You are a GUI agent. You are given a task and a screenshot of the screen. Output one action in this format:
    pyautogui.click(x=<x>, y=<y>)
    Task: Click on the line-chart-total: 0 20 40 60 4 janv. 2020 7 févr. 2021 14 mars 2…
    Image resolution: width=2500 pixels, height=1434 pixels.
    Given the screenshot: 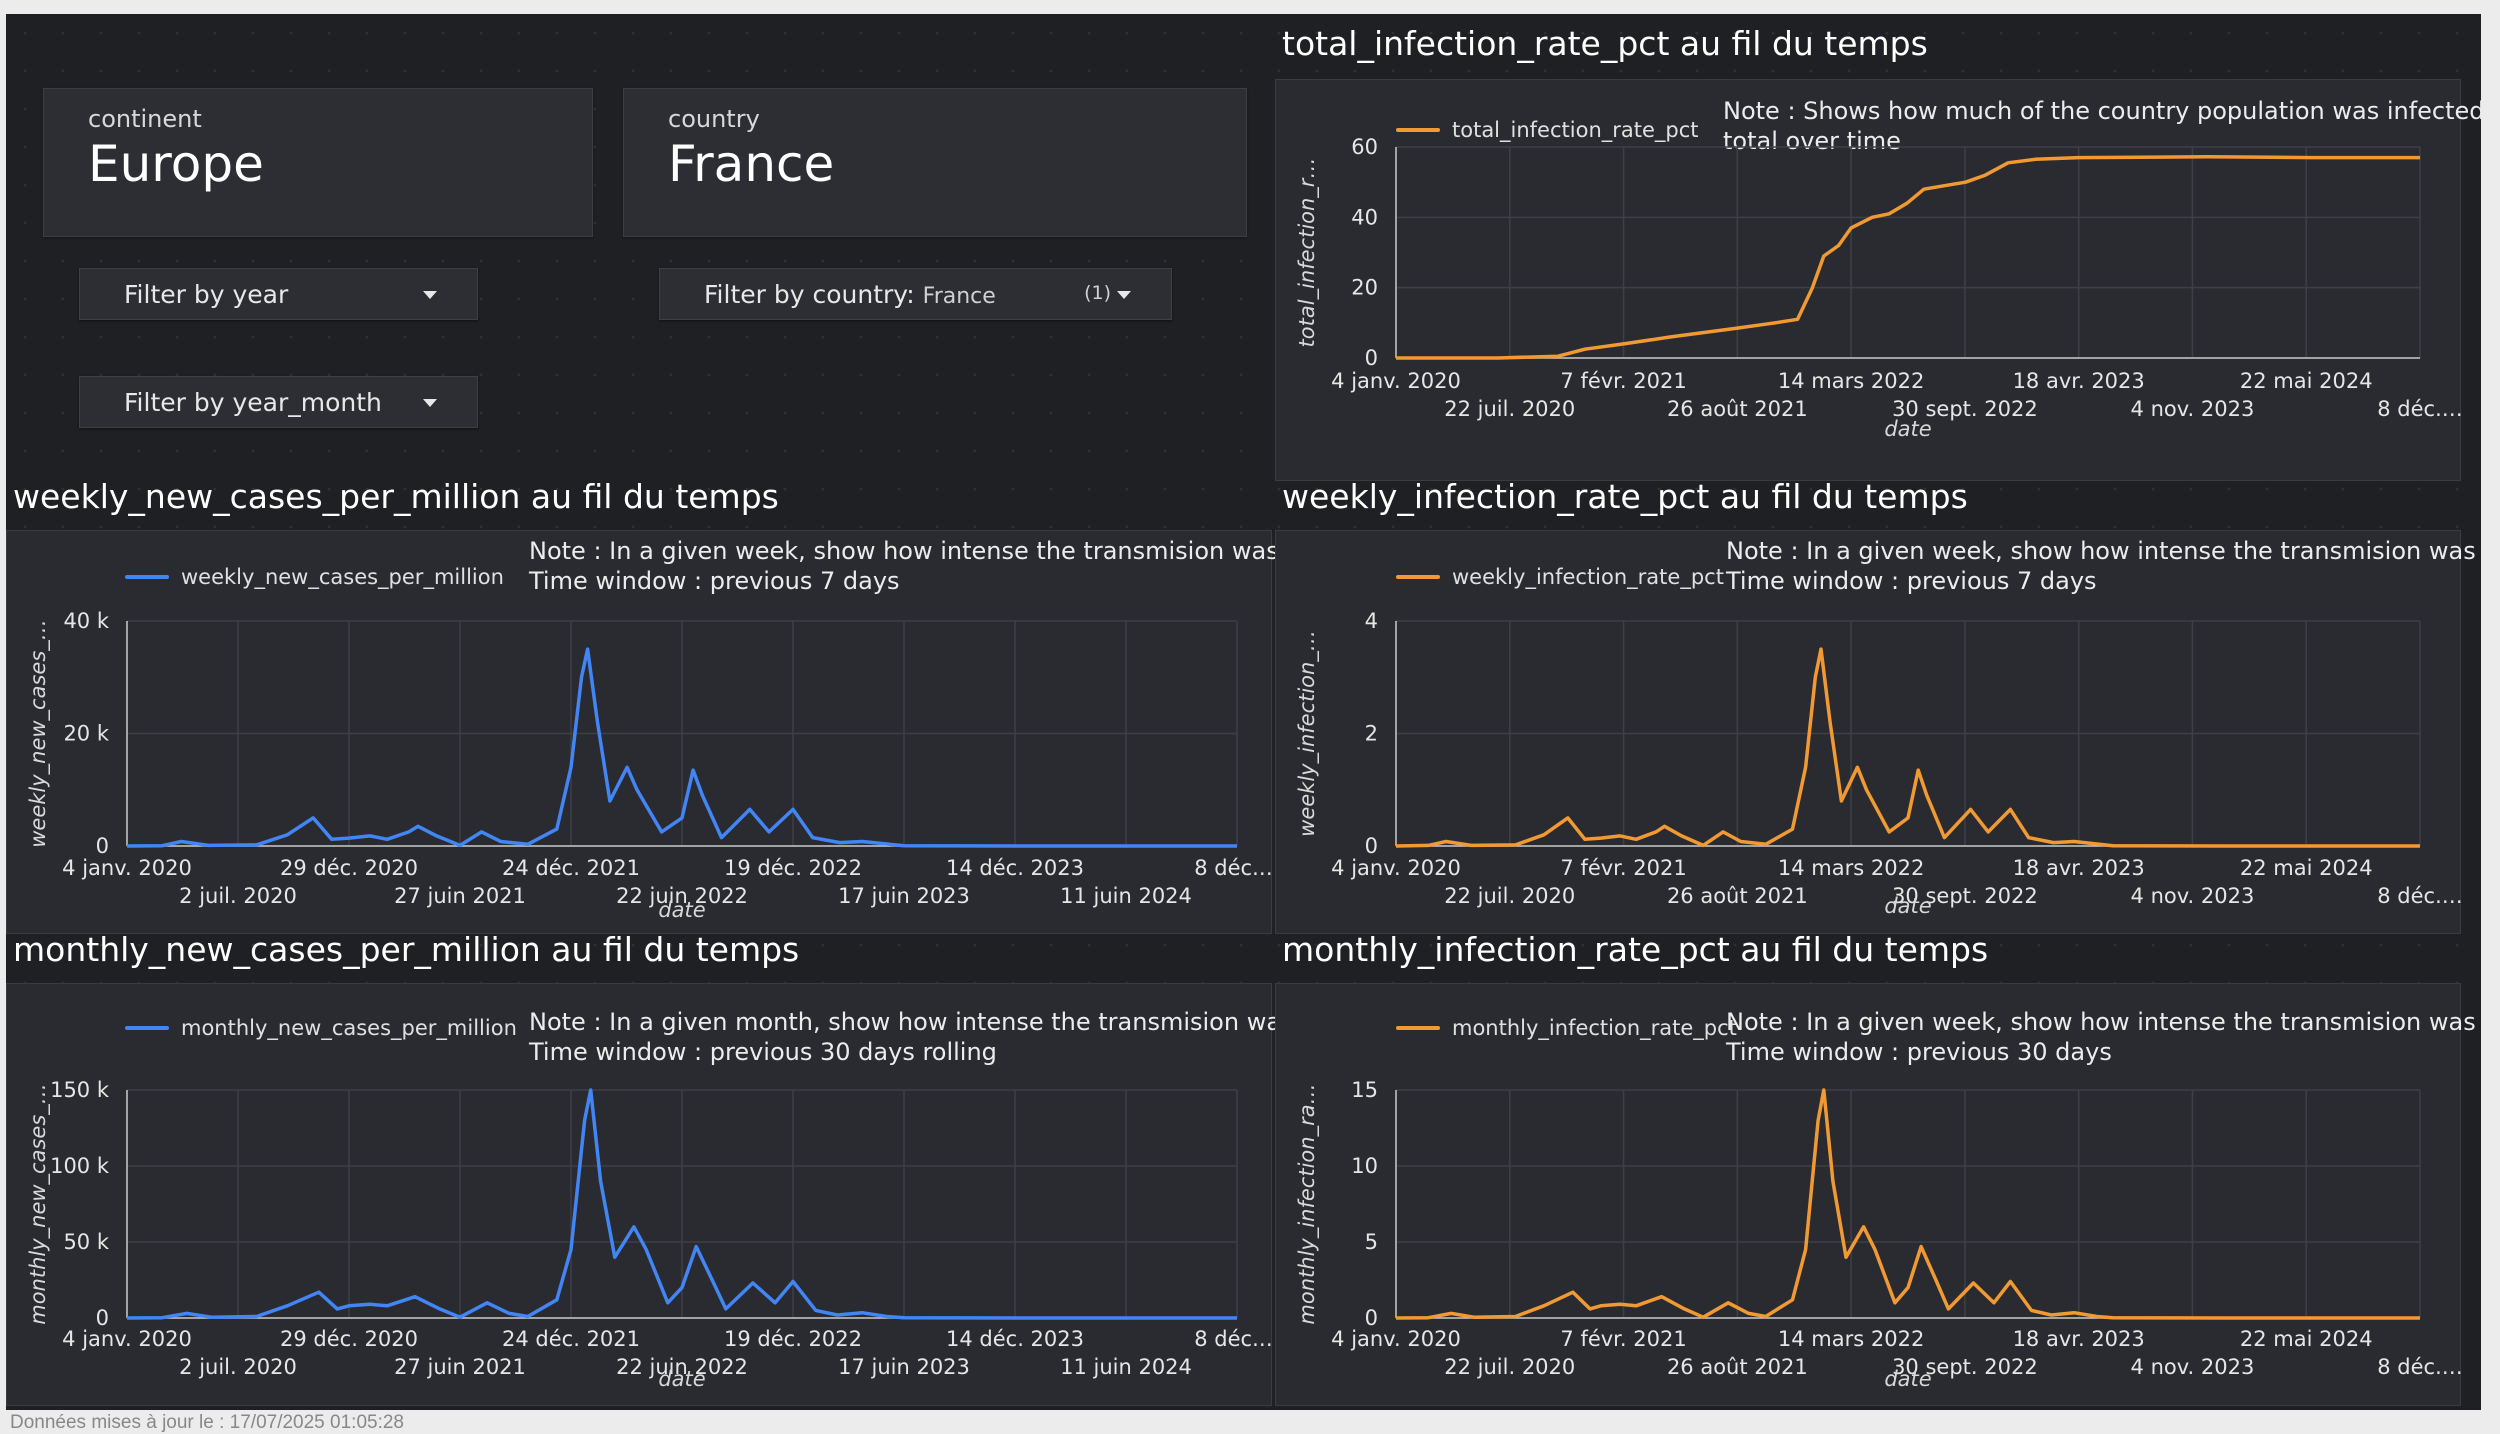 What is the action you would take?
    pyautogui.click(x=1879, y=288)
    